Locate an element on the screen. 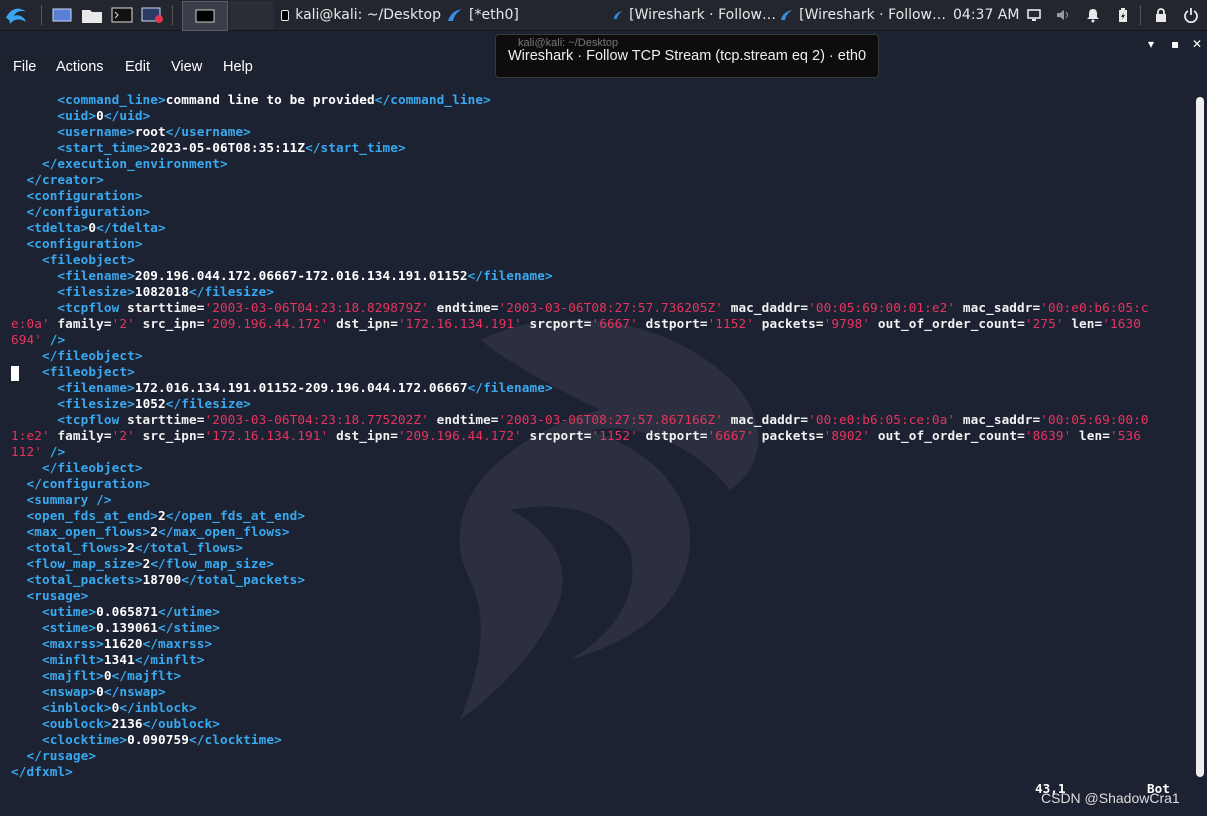 This screenshot has width=1207, height=816. workspace-2-button is located at coordinates (252, 15).